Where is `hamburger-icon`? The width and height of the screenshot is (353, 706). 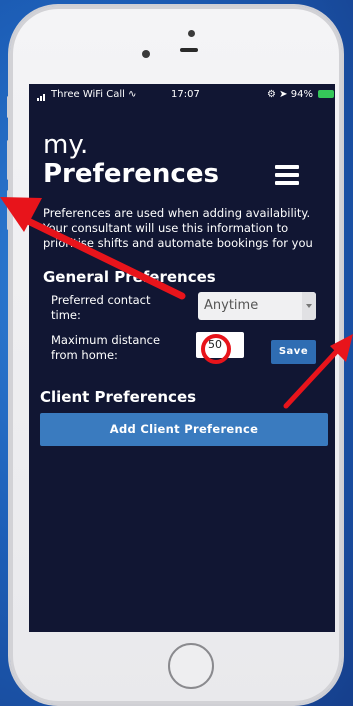
hamburger-icon is located at coordinates (287, 175).